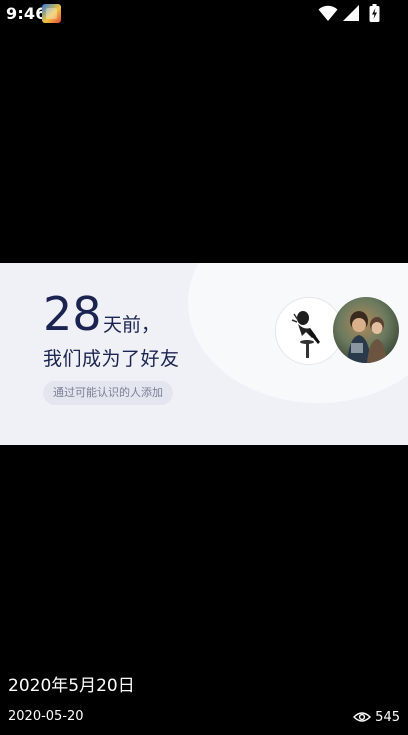 This screenshot has height=735, width=408. Describe the element at coordinates (367, 337) in the screenshot. I see `avatar-right-illustration` at that location.